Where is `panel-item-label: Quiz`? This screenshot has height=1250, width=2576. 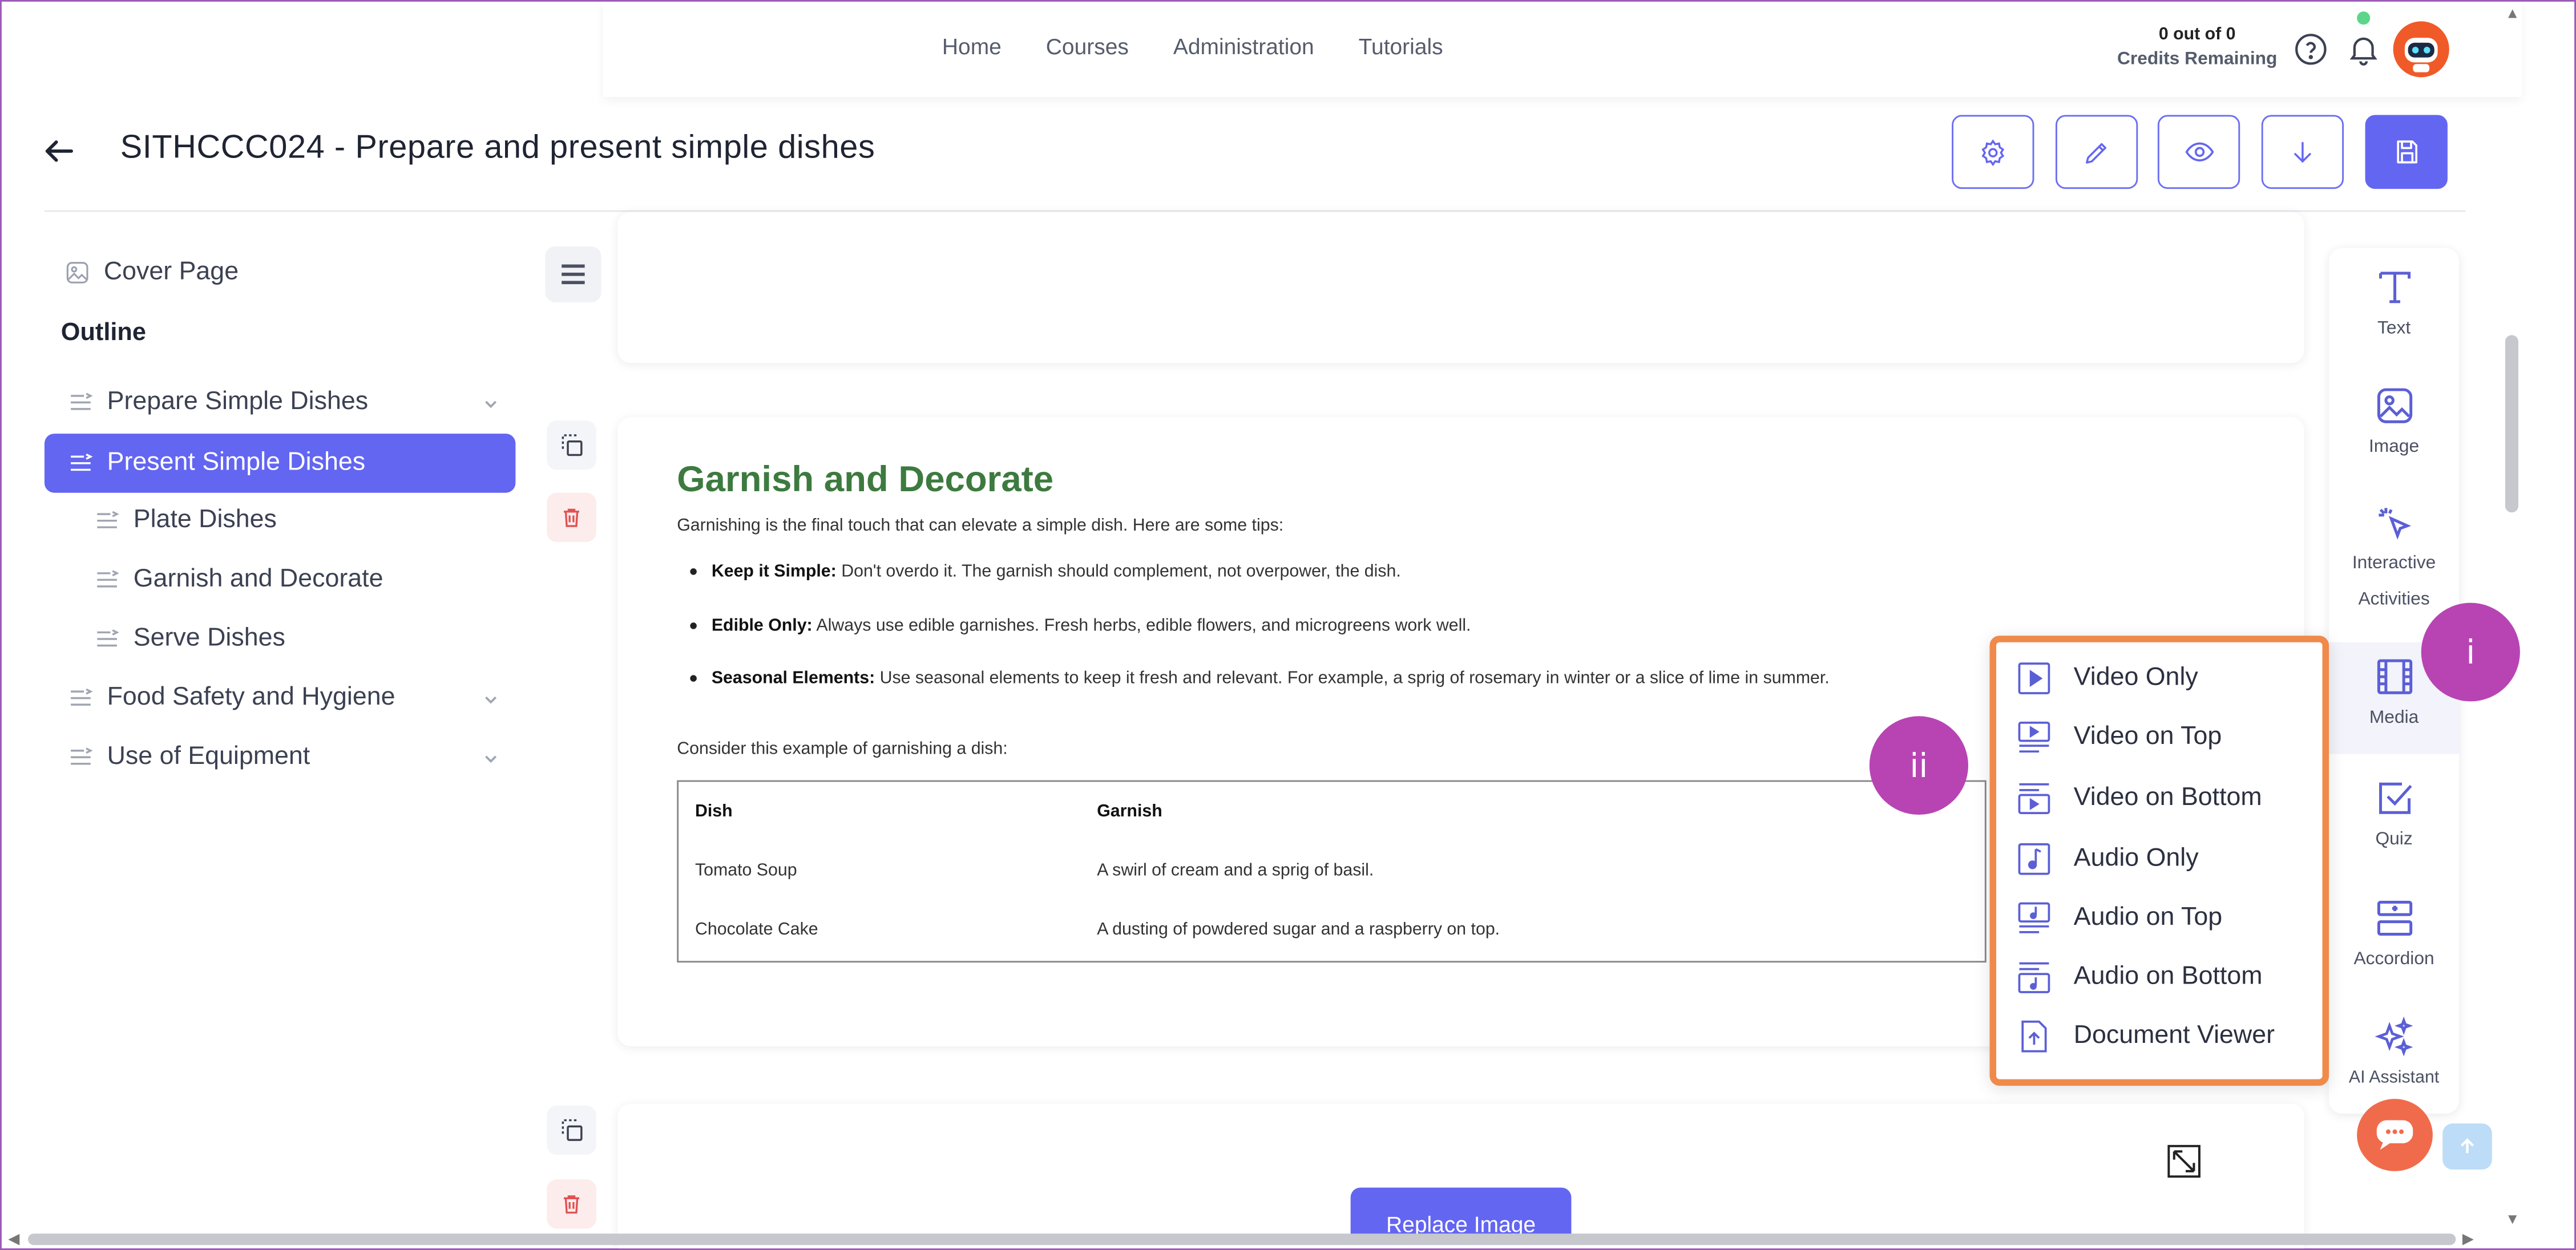 panel-item-label: Quiz is located at coordinates (2394, 839).